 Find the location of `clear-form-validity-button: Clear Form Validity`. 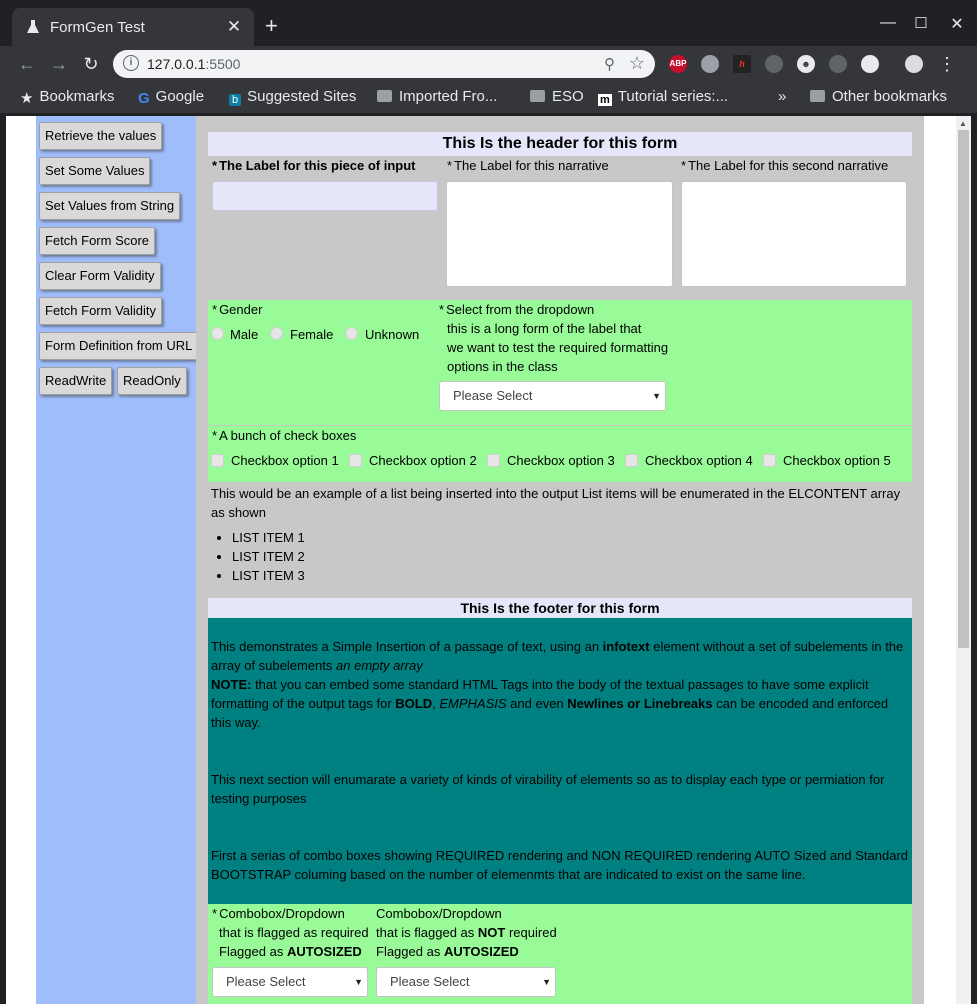

clear-form-validity-button: Clear Form Validity is located at coordinates (100, 276).